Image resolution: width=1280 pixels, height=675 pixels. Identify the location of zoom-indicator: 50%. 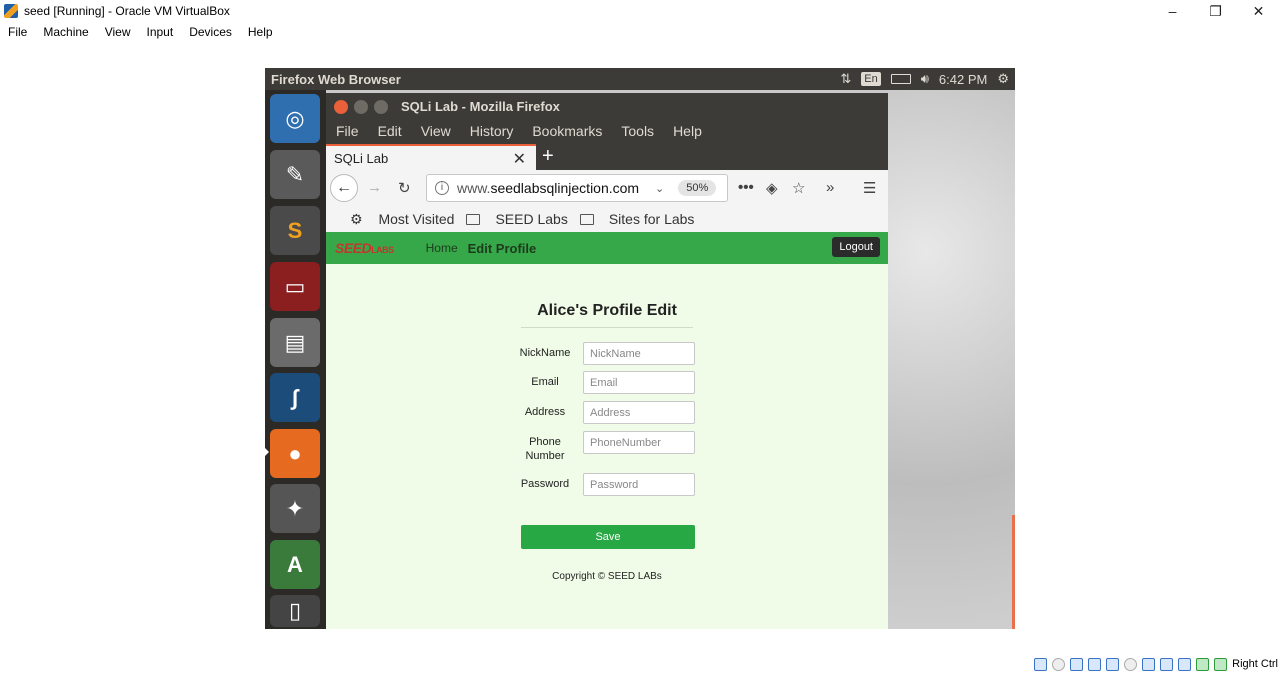
(697, 188).